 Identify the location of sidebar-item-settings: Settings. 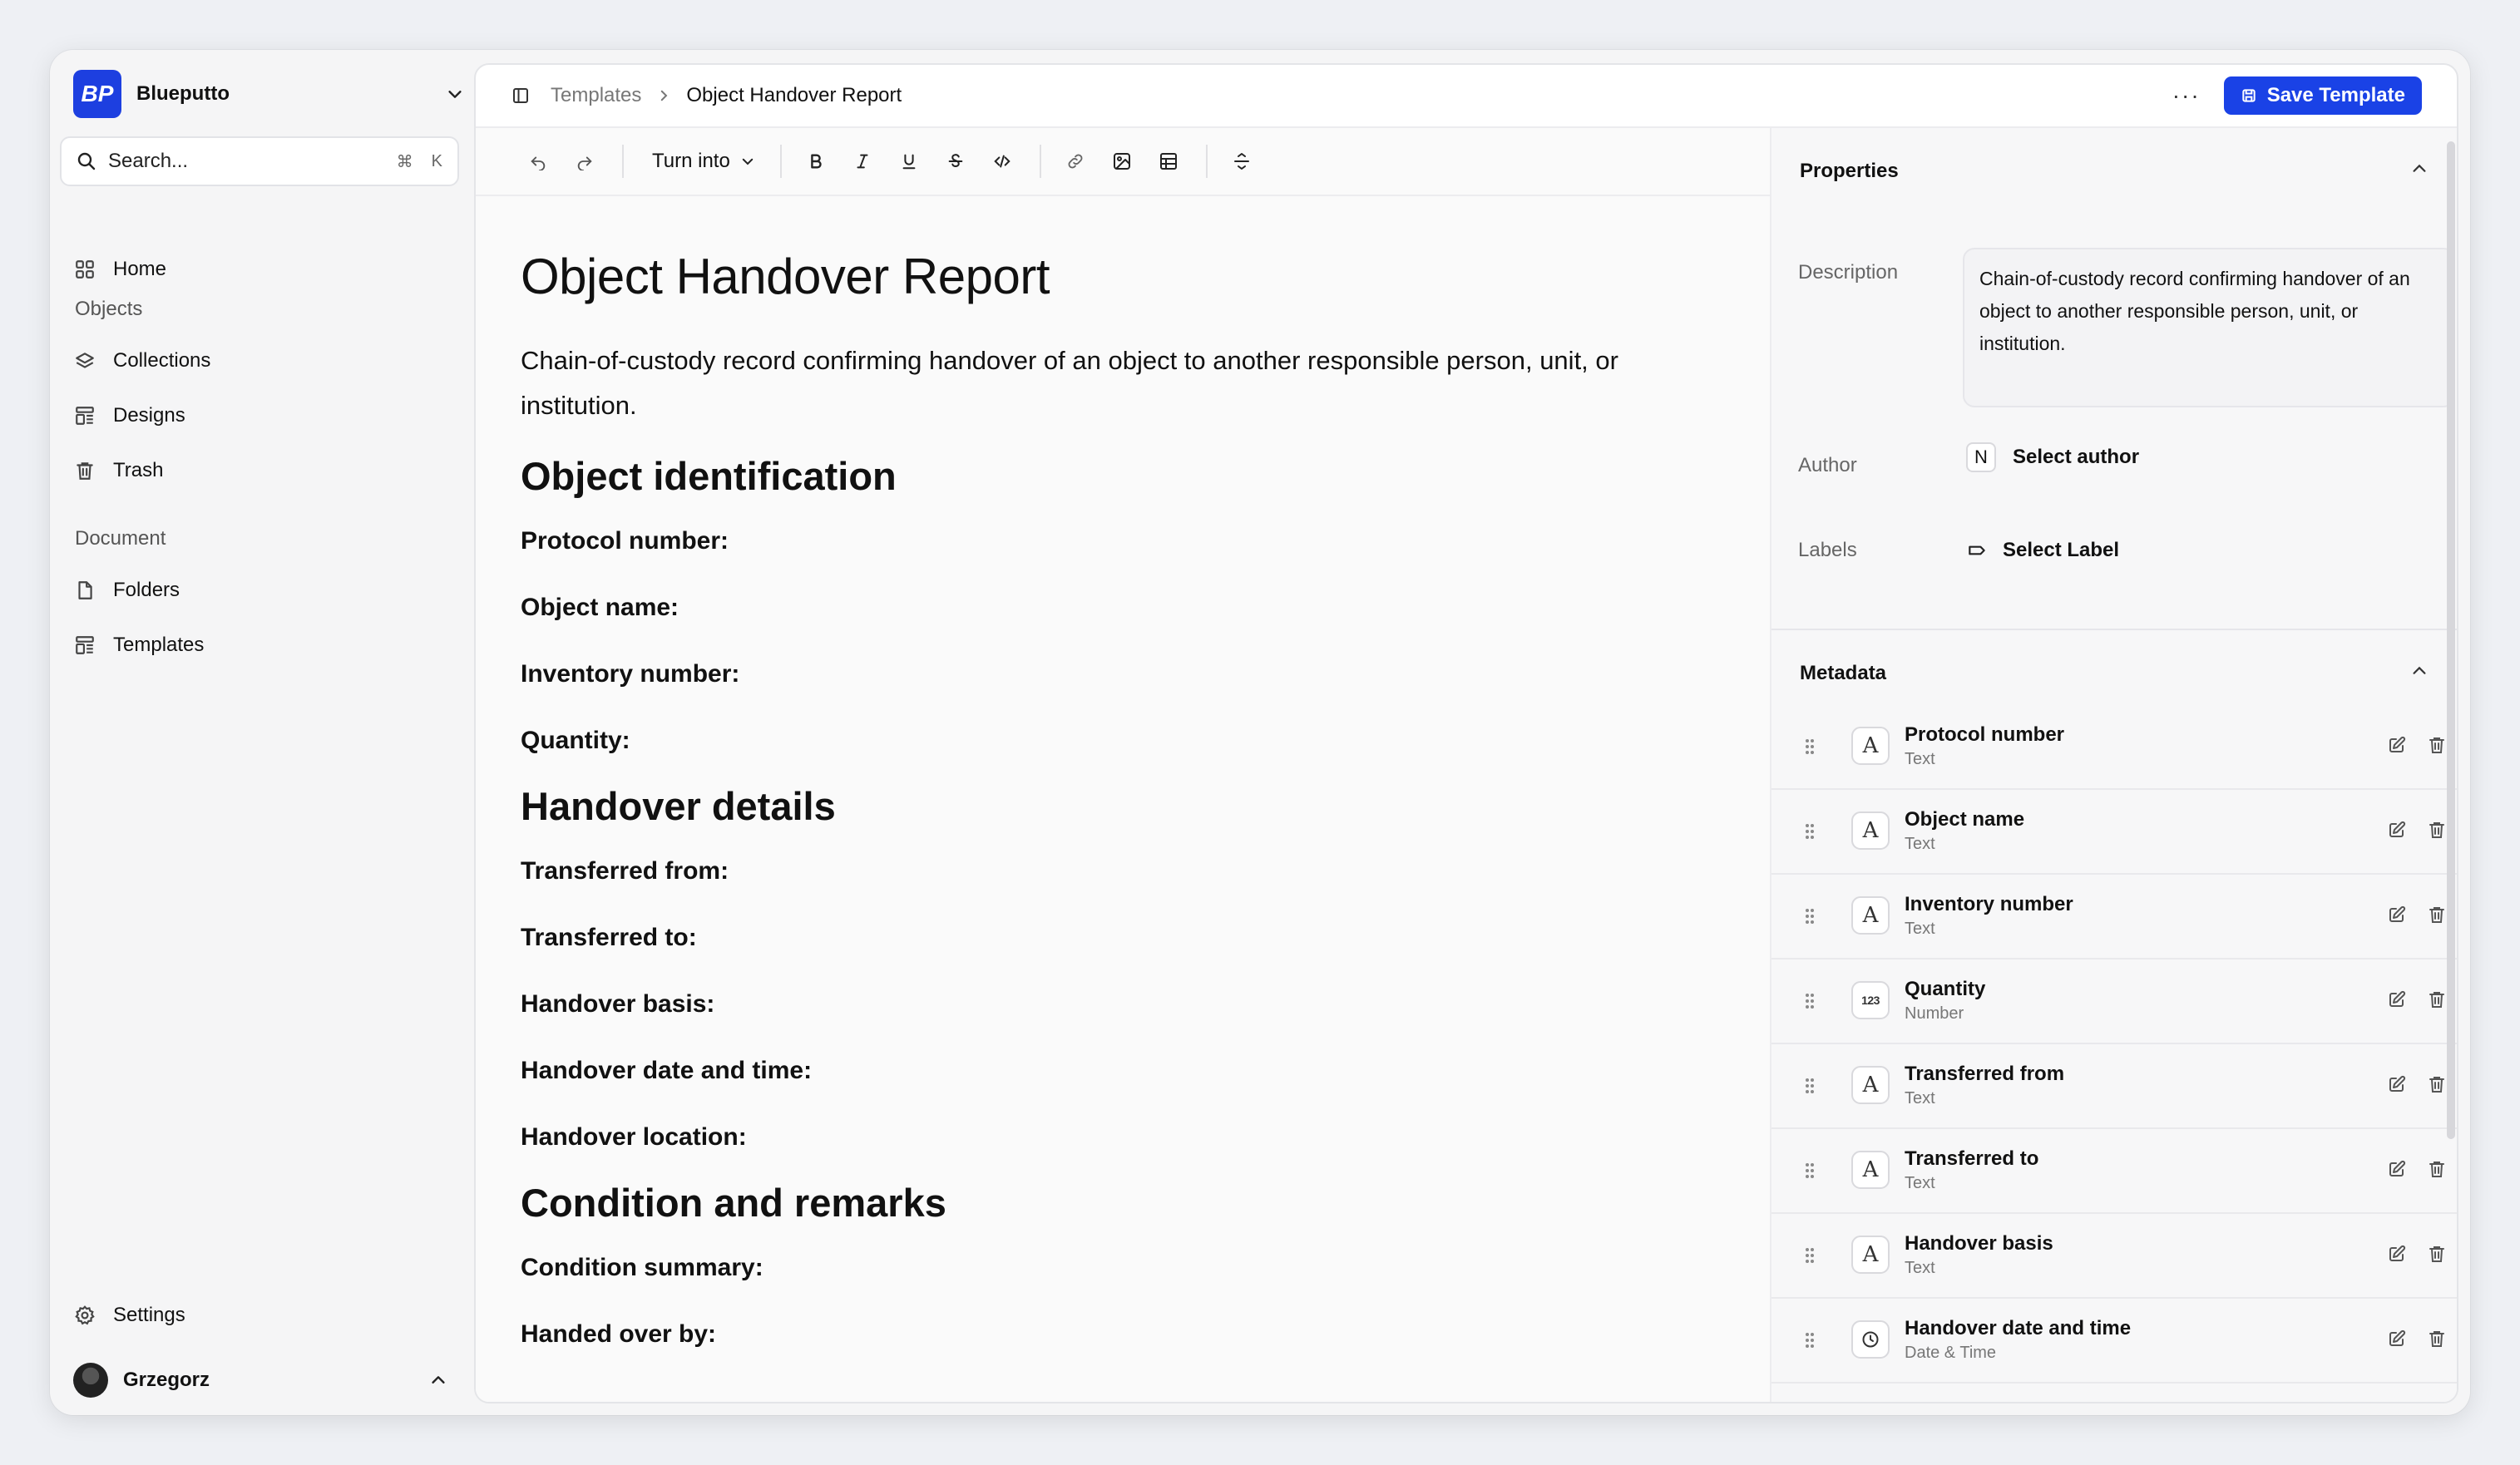
(264, 1315).